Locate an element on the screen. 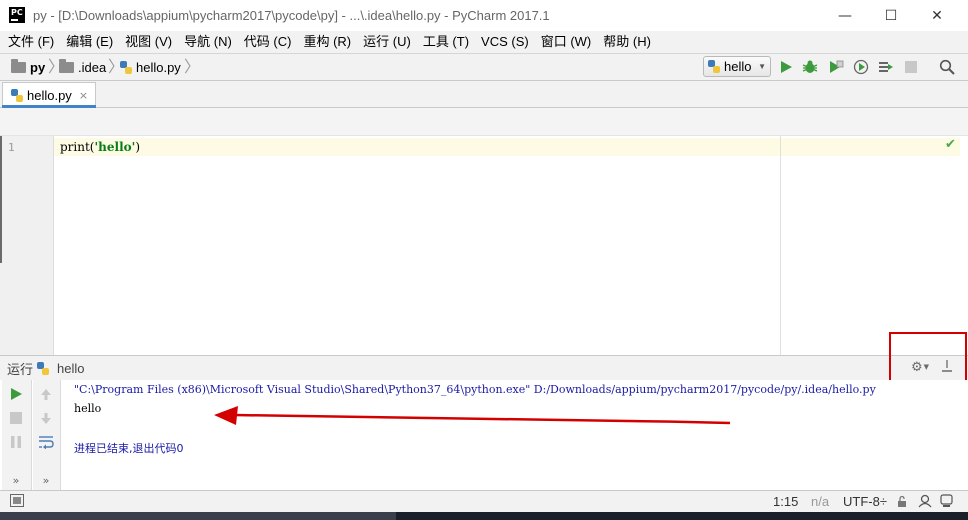  tool-windows-toggle-icon is located at coordinates (17, 500).